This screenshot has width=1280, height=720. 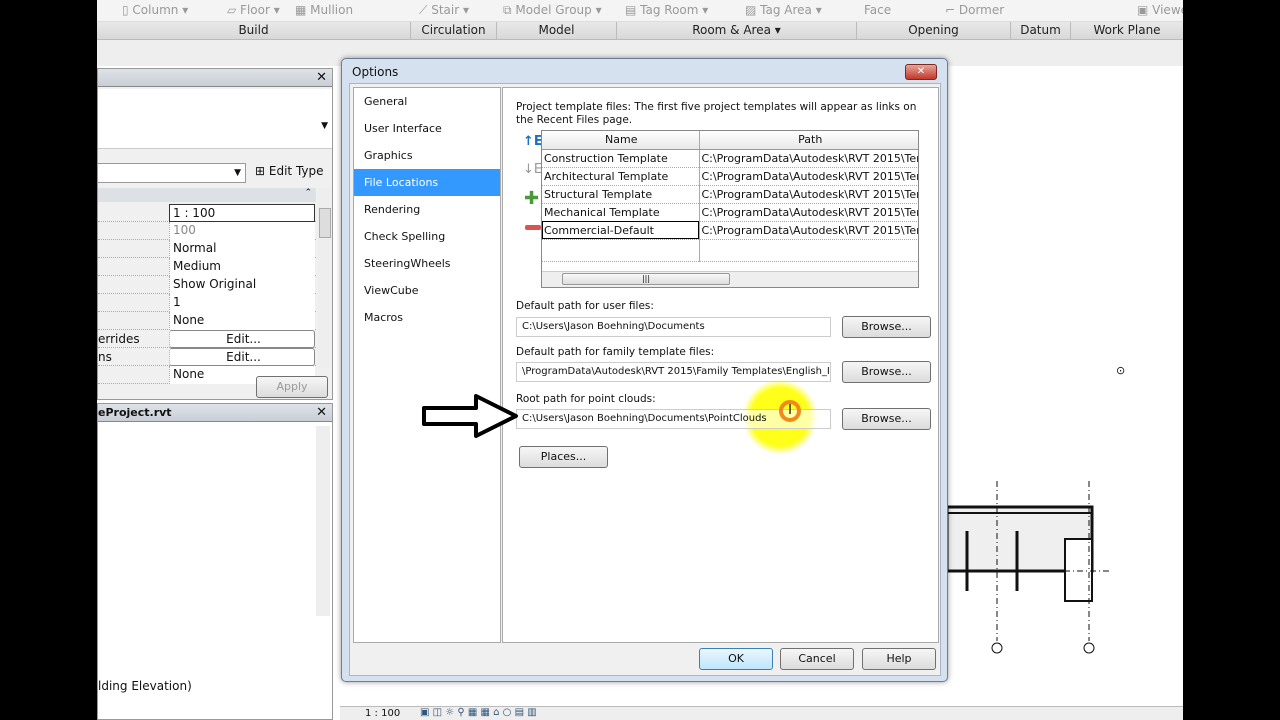 What do you see at coordinates (260, 171) in the screenshot?
I see `edit-type-icon: ⊞` at bounding box center [260, 171].